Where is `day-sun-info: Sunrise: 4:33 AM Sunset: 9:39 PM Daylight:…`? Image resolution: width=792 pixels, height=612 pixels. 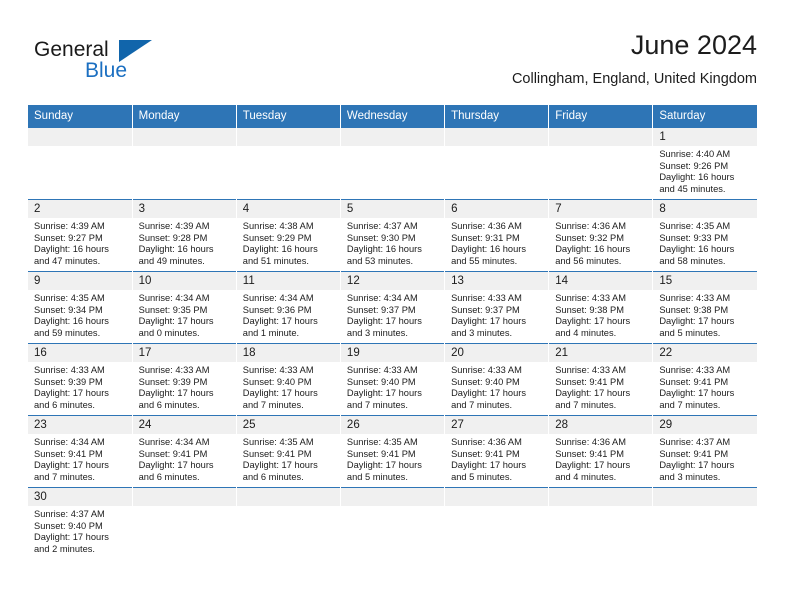
day-sun-info: Sunrise: 4:33 AM Sunset: 9:39 PM Daylight:… is located at coordinates (80, 386).